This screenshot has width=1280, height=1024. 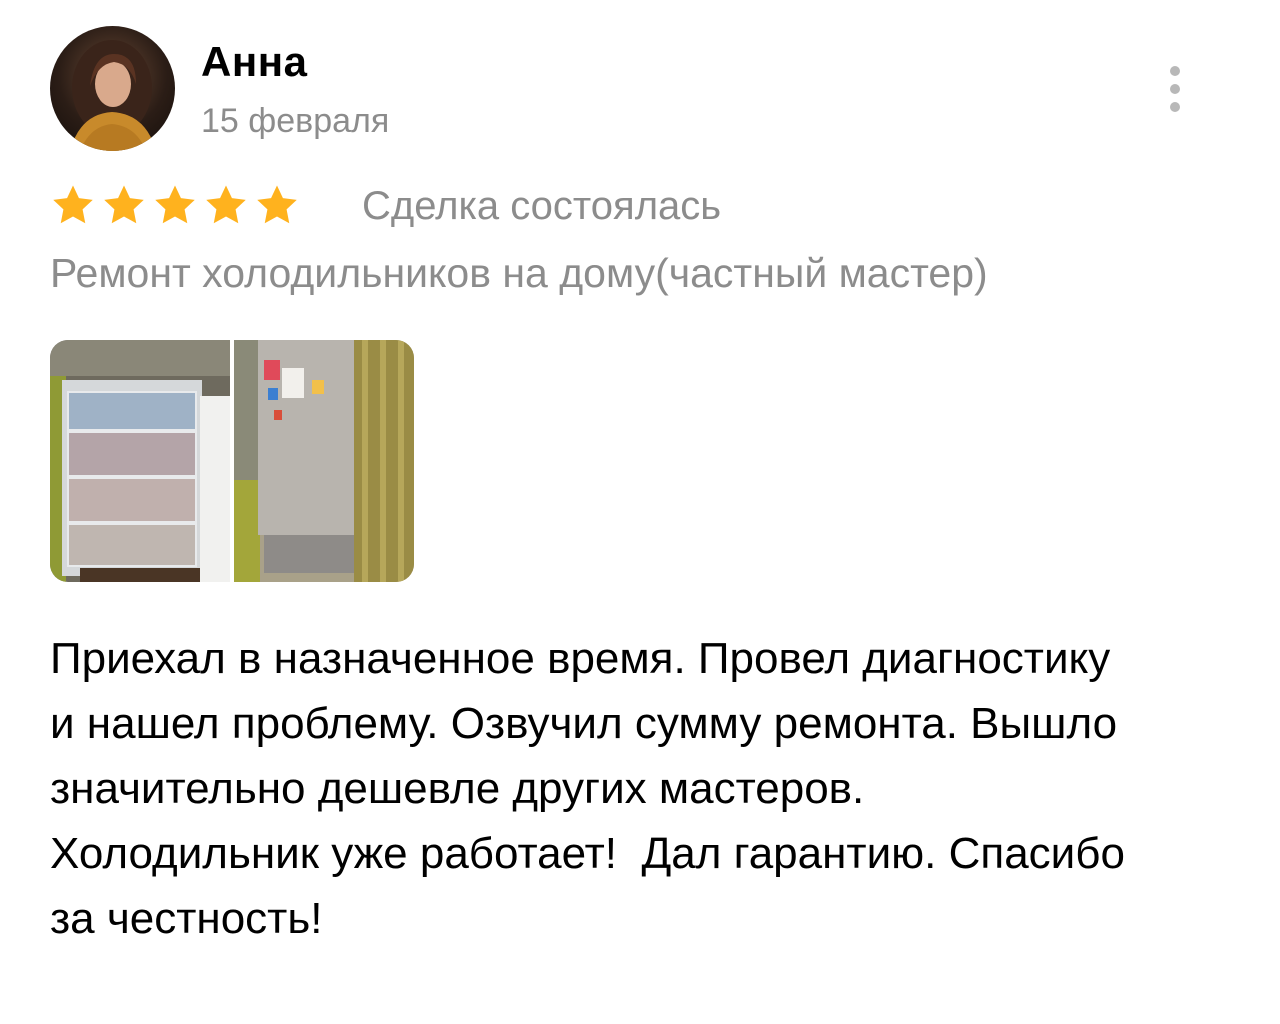 I want to click on author-name: Анна, so click(x=254, y=62).